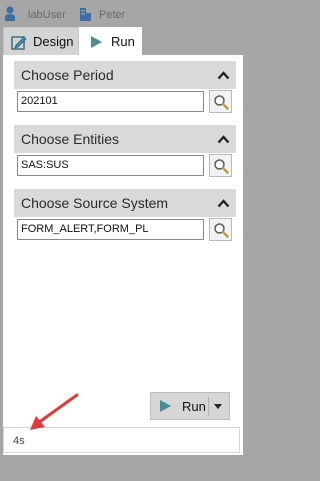  I want to click on source-system-search-button, so click(220, 229).